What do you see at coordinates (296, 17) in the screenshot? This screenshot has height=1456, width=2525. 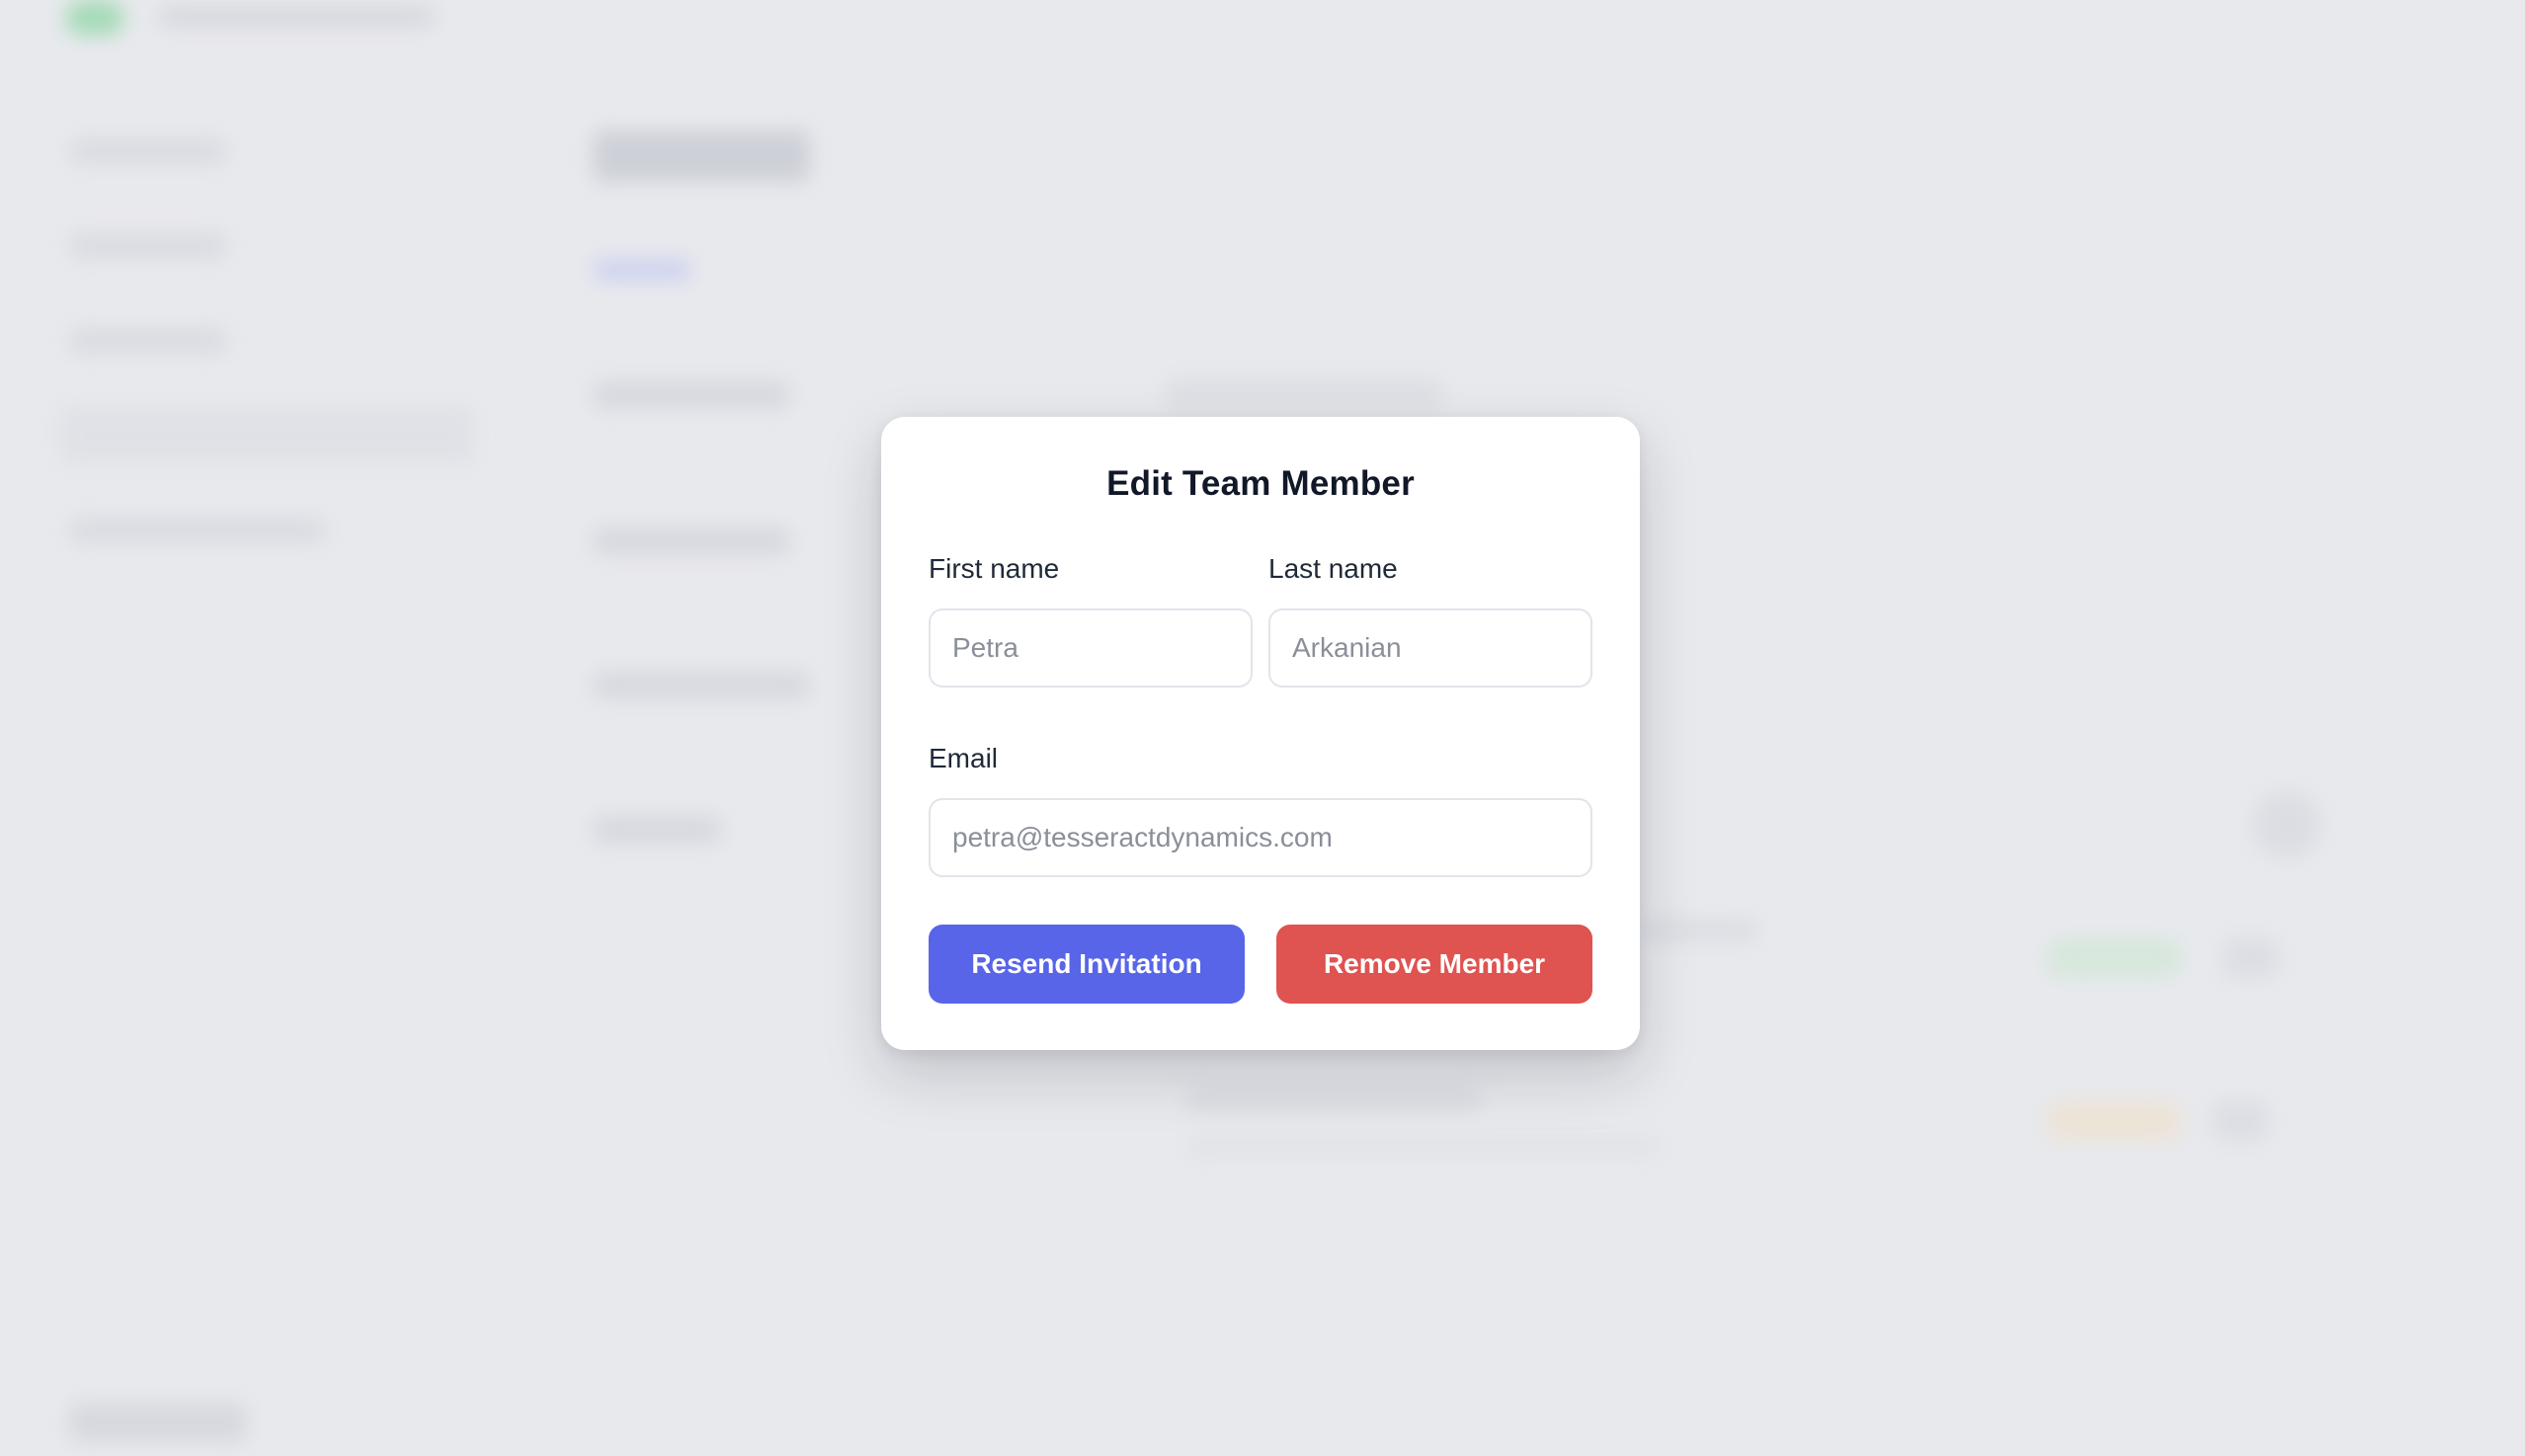 I see `app-name-placeholder` at bounding box center [296, 17].